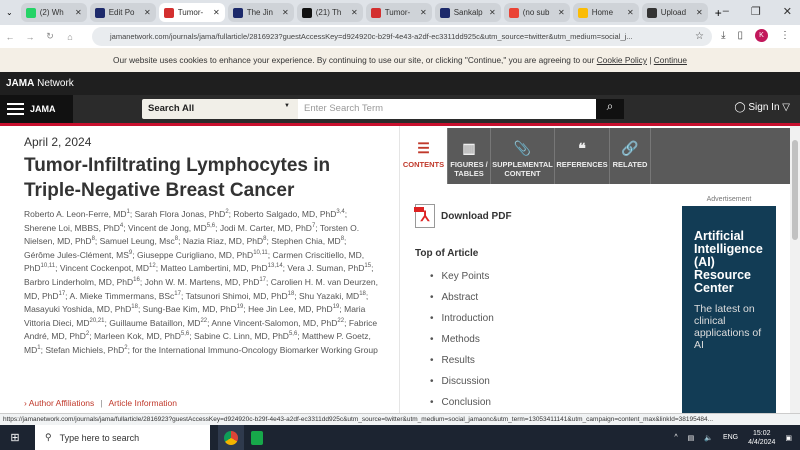 This screenshot has height=450, width=800. Describe the element at coordinates (462, 381) in the screenshot. I see `toc-link: Discussion` at that location.